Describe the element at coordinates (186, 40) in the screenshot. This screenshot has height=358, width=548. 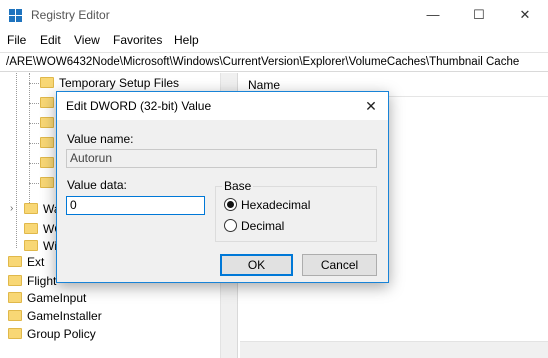
I see `menu-help: Help` at that location.